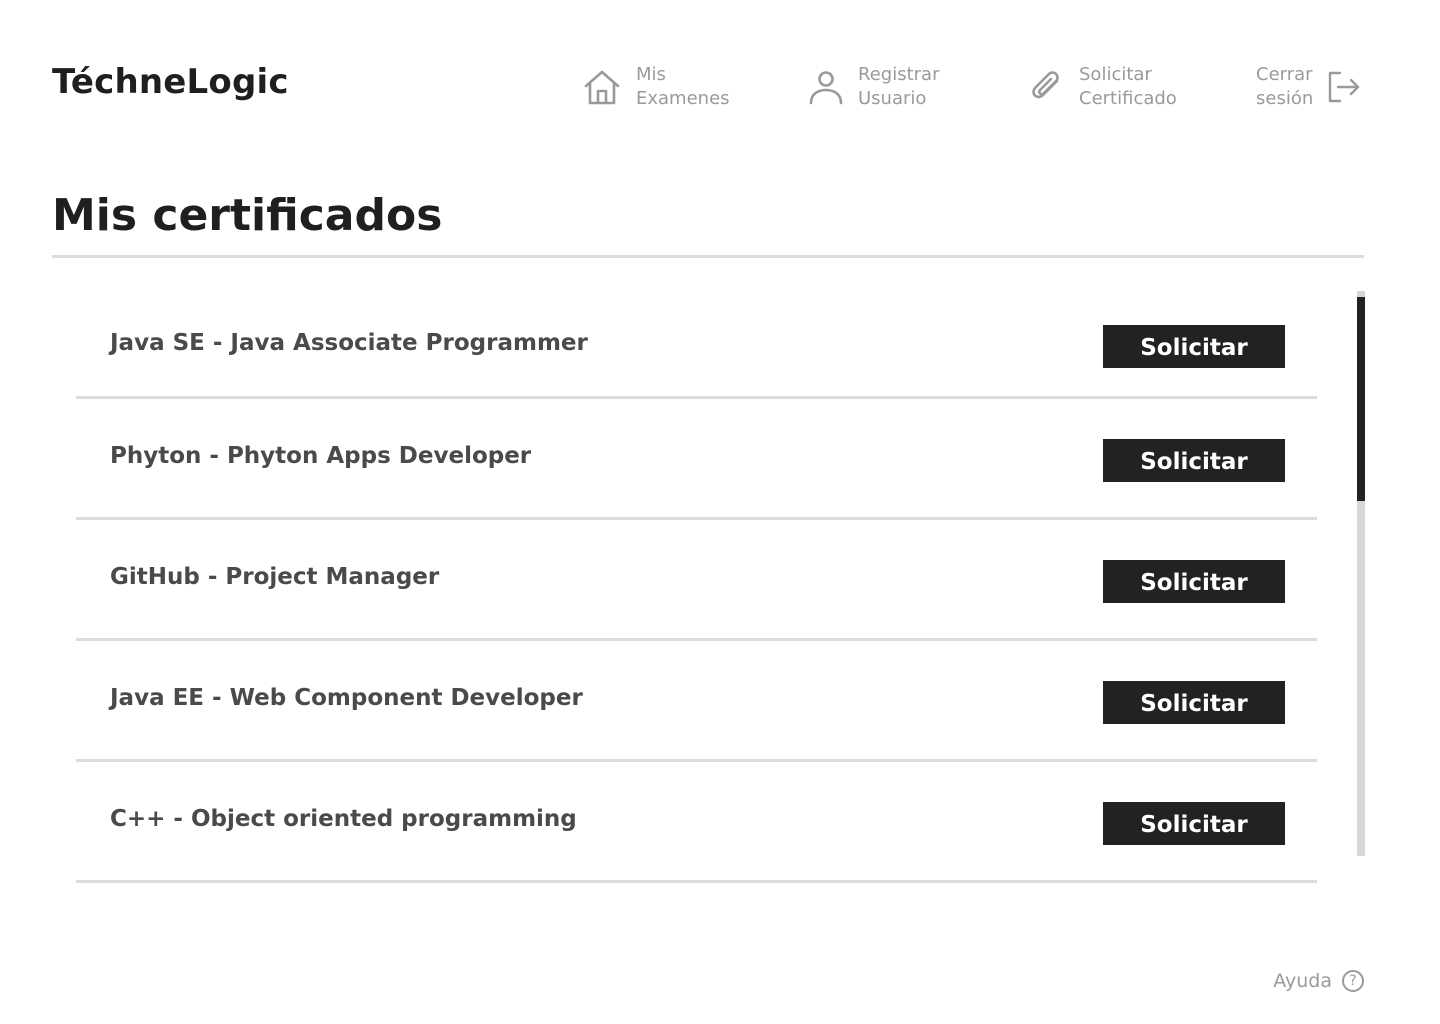 This screenshot has width=1440, height=1024. Describe the element at coordinates (1361, 399) in the screenshot. I see `scrollbar-thumb` at that location.